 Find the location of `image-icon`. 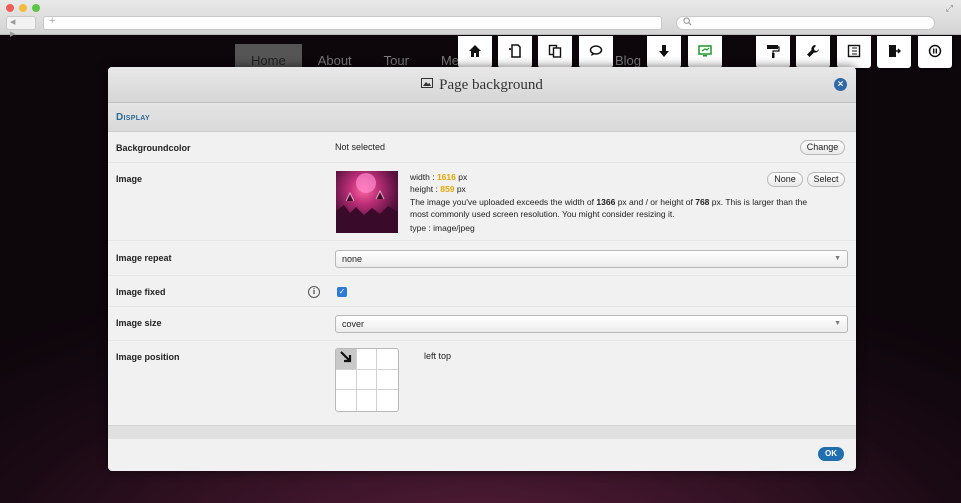

image-icon is located at coordinates (427, 84).